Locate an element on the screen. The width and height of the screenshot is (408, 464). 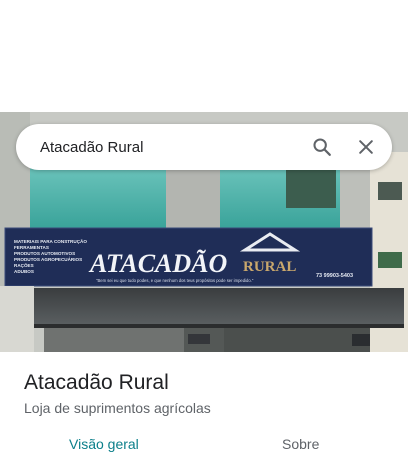
search-bar: Atacadão Rural is located at coordinates (204, 147).